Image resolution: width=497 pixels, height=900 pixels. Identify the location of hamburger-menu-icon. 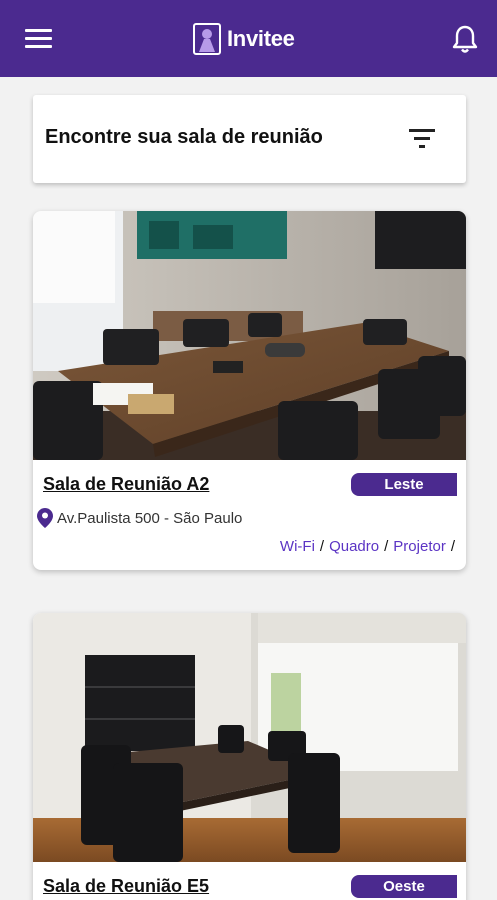
(38, 39).